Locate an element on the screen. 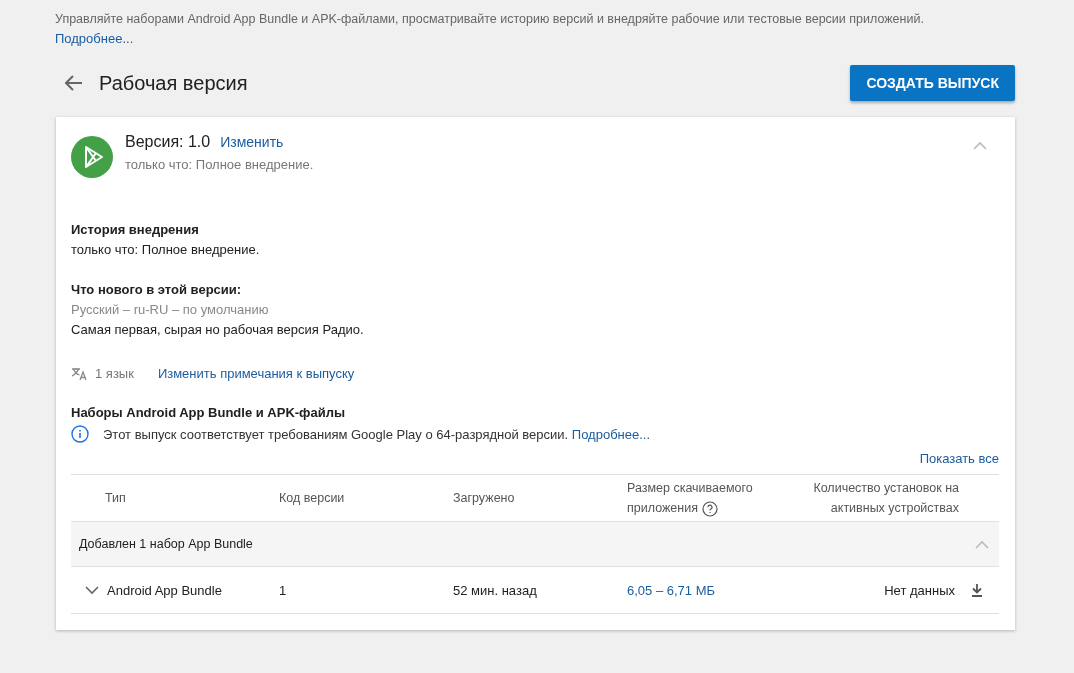 This screenshot has height=673, width=1074. column-header: Тип is located at coordinates (115, 498).